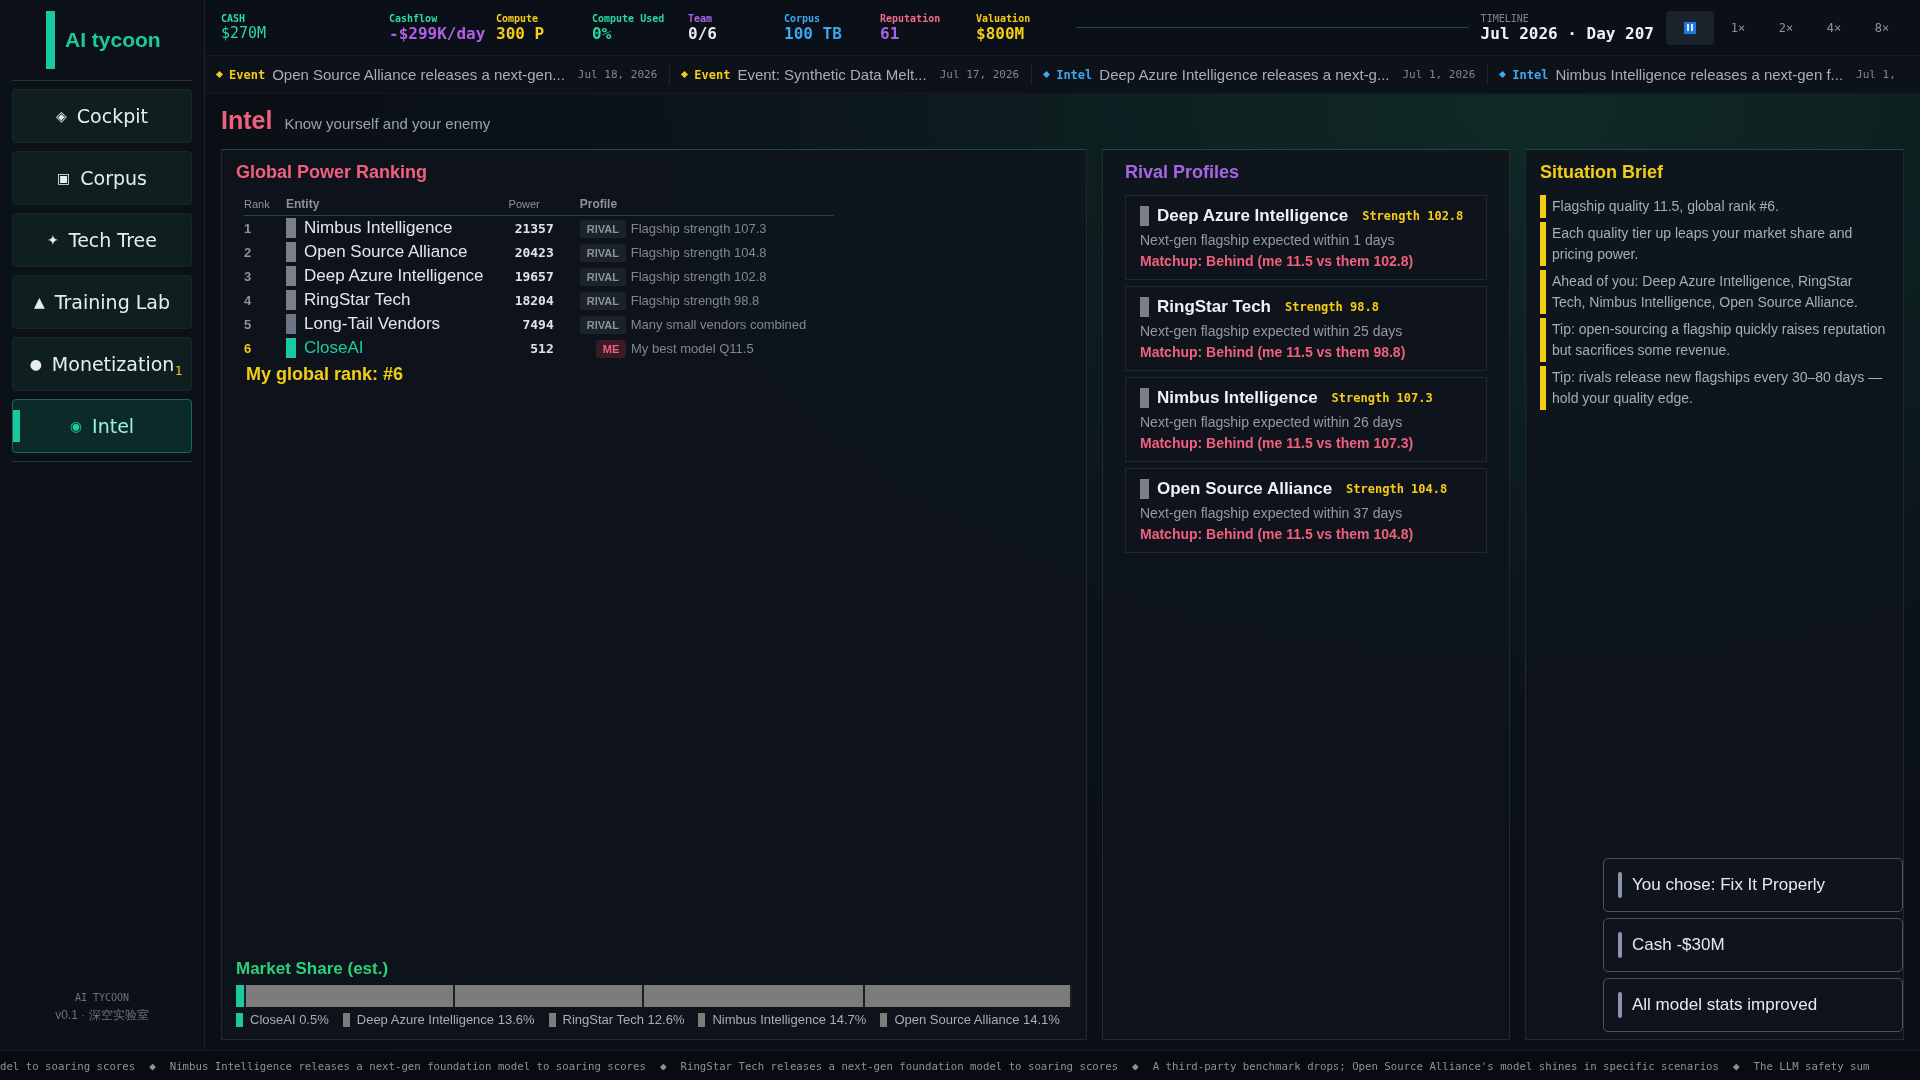  Describe the element at coordinates (1738, 27) in the screenshot. I see `speed-button: 1×` at that location.